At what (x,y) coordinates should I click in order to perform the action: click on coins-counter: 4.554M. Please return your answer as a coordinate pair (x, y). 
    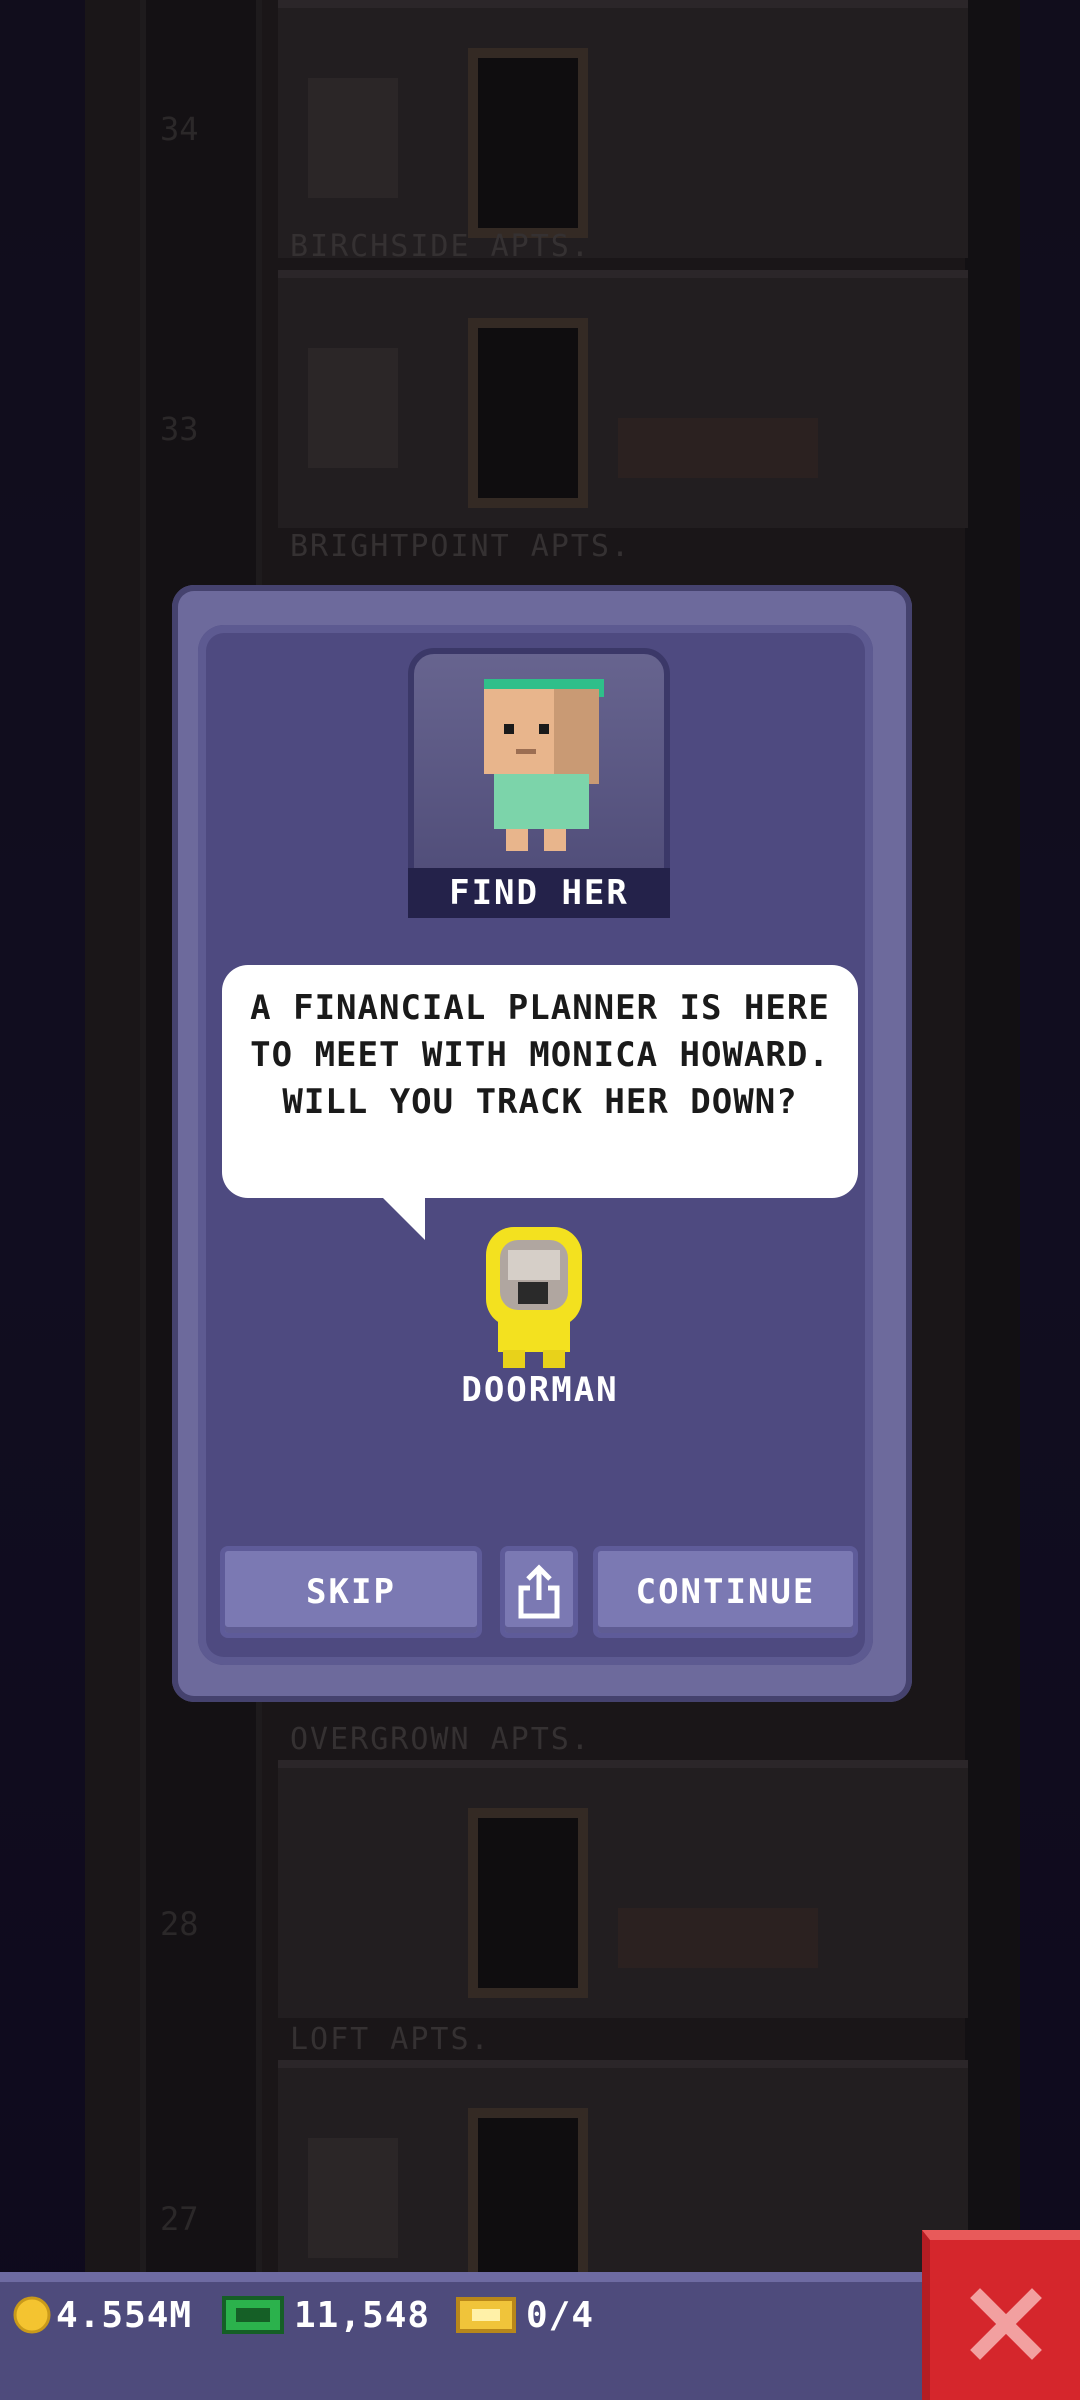
    Looking at the image, I should click on (102, 2315).